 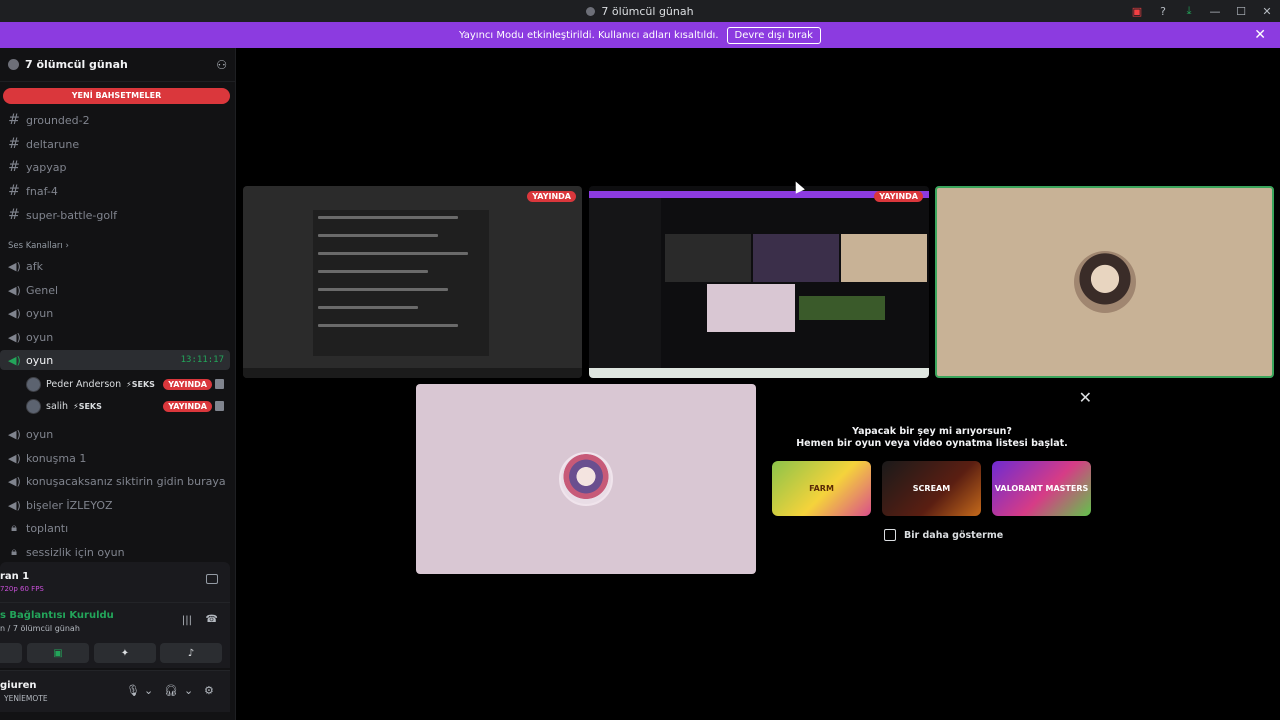 What do you see at coordinates (42, 290) in the screenshot?
I see `channel-label: Genel` at bounding box center [42, 290].